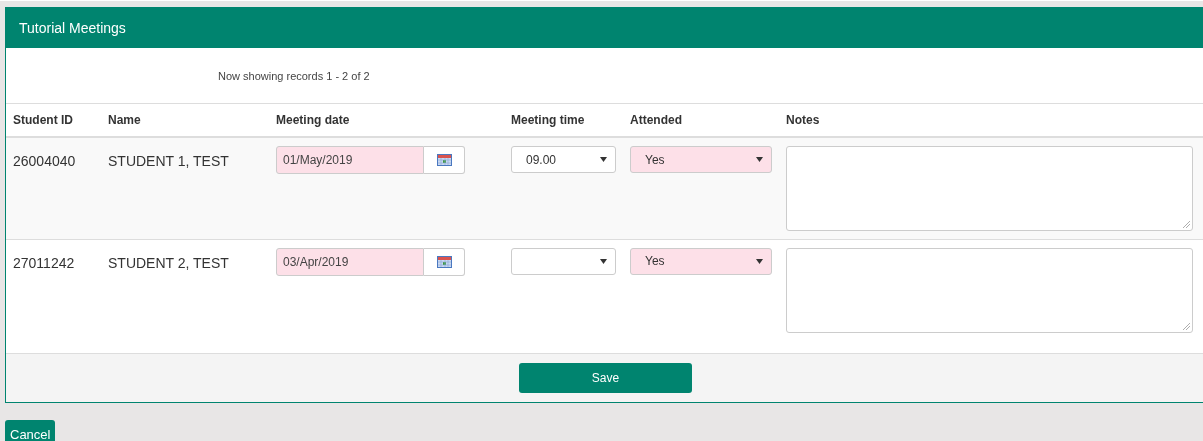 The height and width of the screenshot is (441, 1203). I want to click on column-header: Student ID, so click(43, 120).